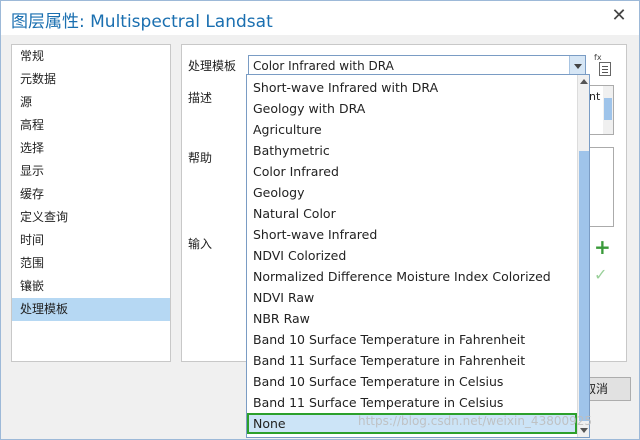 This screenshot has width=640, height=440. I want to click on description-label: 描述, so click(200, 98).